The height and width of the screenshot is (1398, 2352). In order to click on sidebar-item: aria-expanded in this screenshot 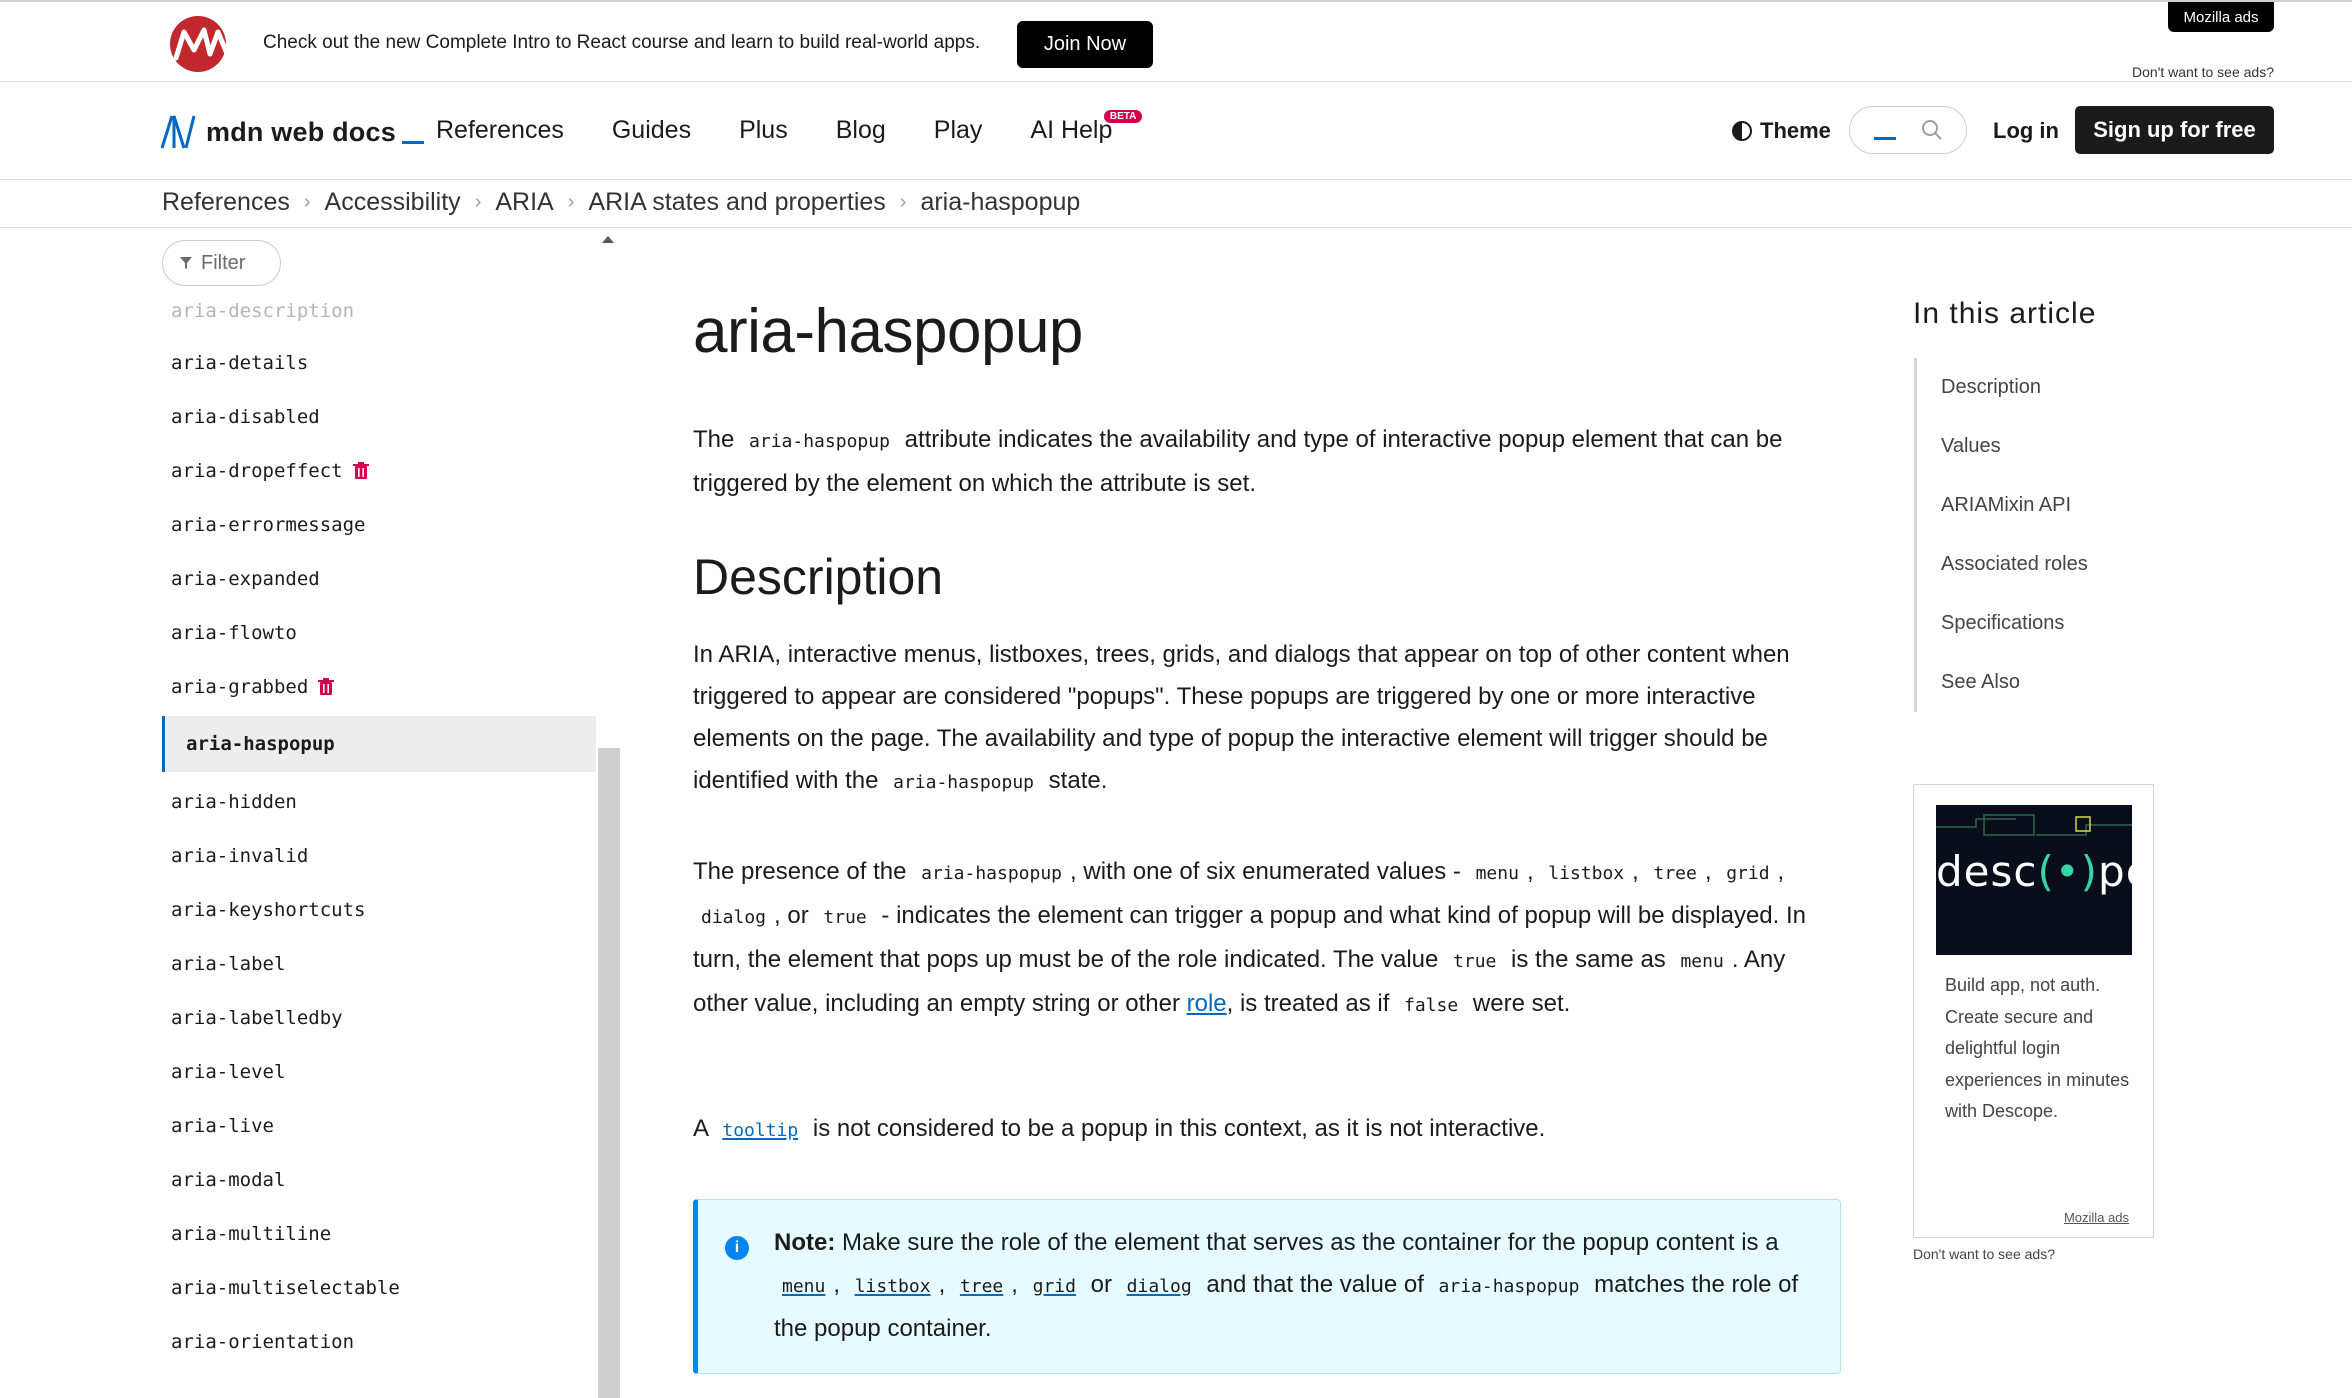, I will do `click(379, 579)`.